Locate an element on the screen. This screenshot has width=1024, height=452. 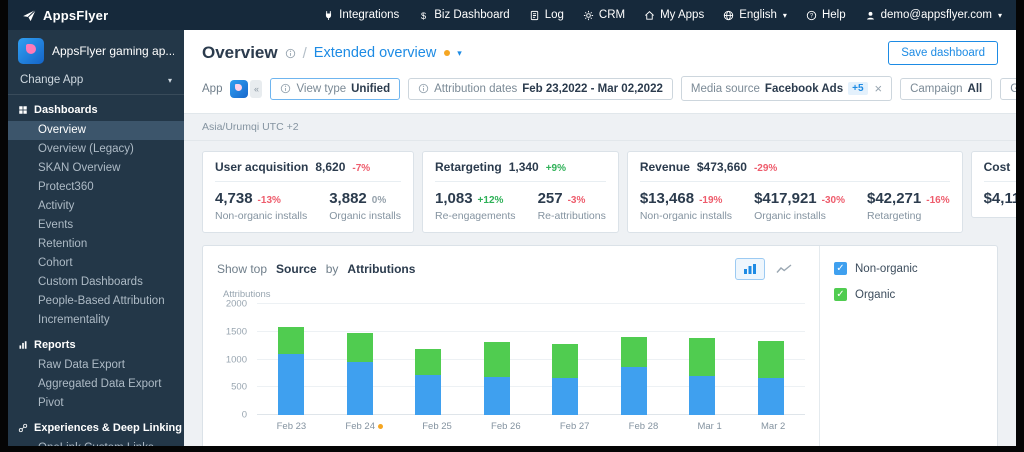
by-label: by is located at coordinates (332, 269).